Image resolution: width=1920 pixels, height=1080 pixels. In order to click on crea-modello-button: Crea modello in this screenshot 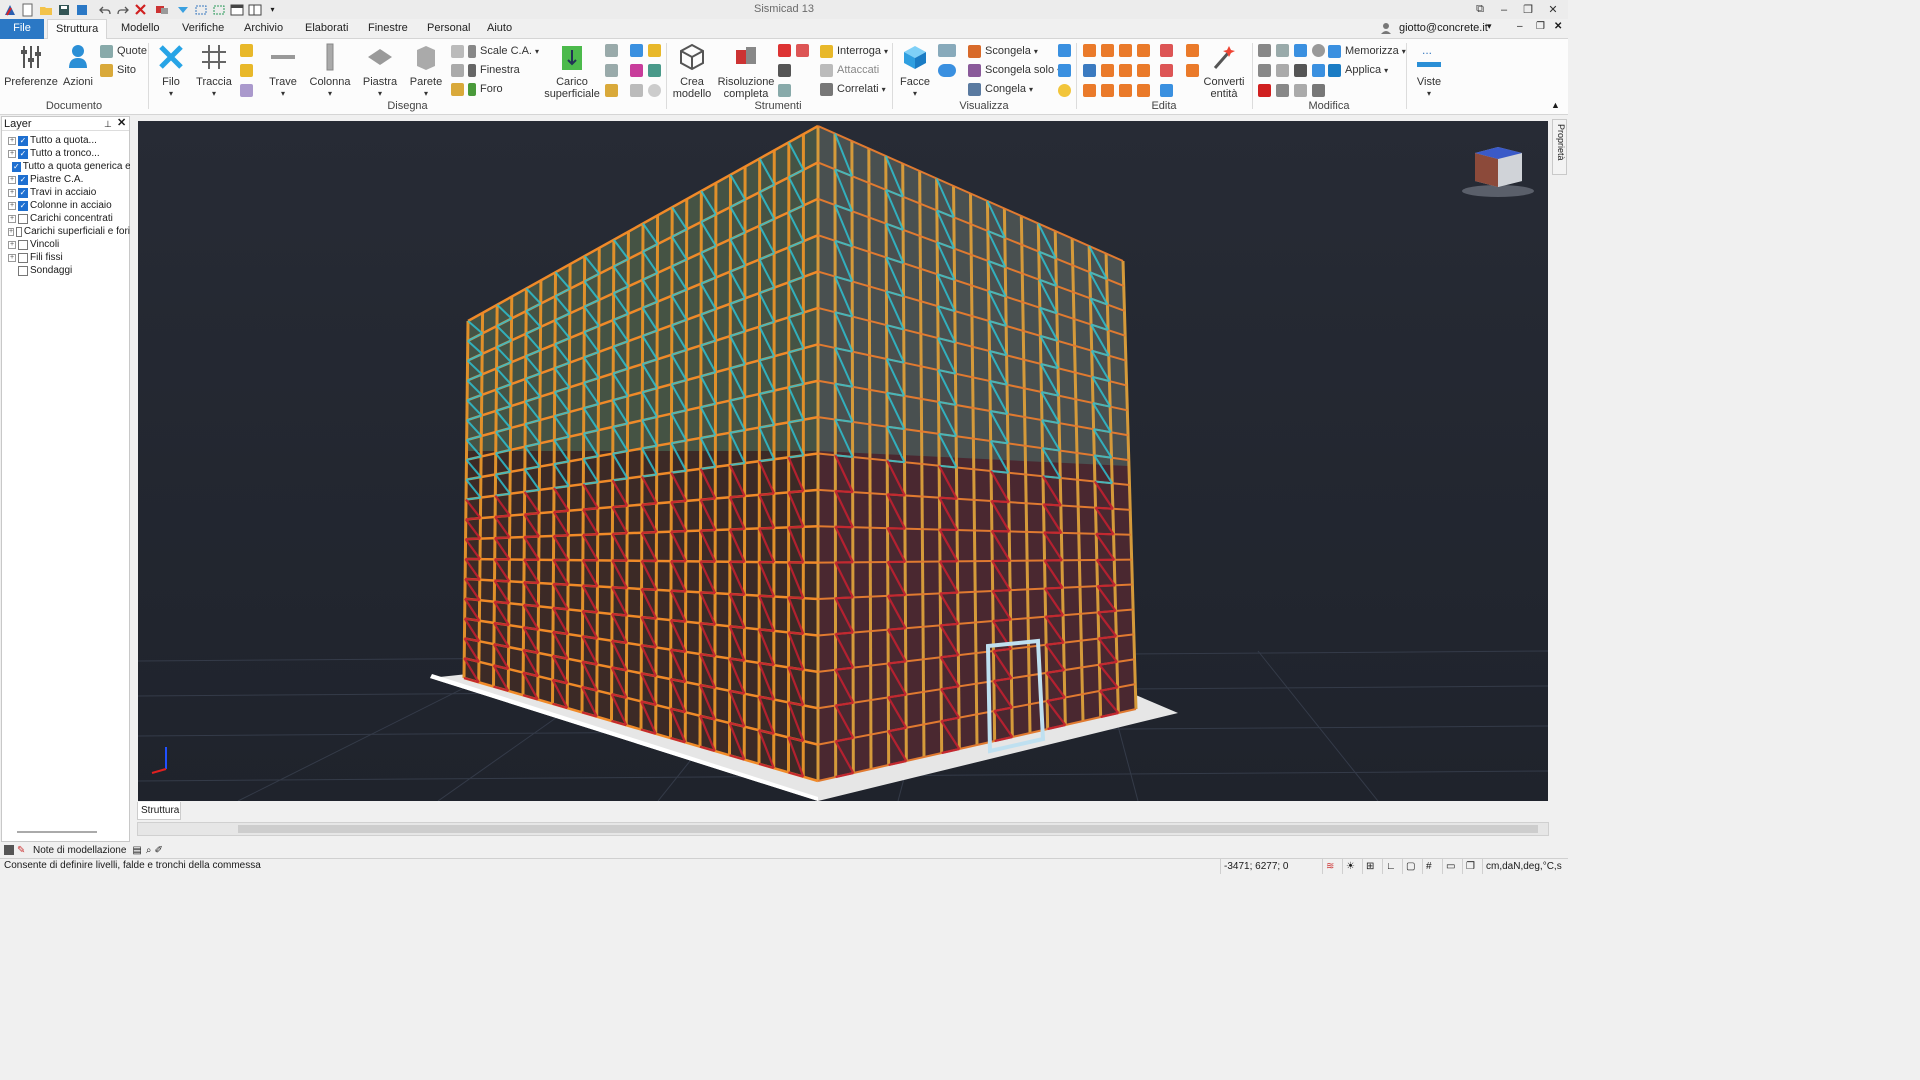, I will do `click(692, 71)`.